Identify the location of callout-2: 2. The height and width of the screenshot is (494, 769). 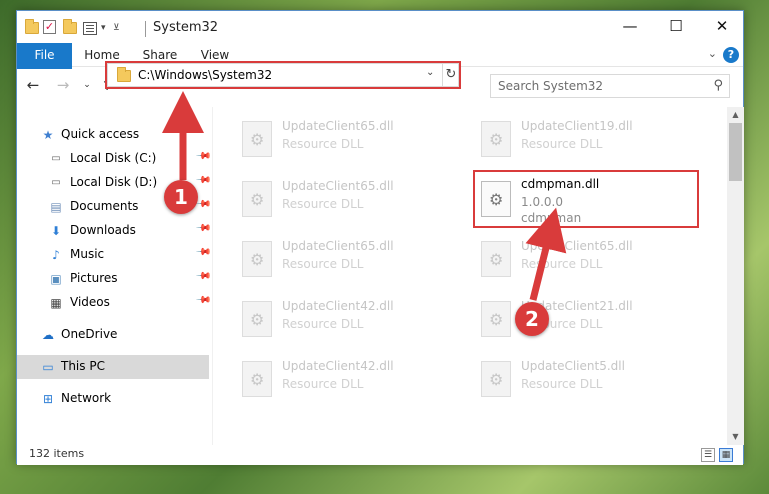
(532, 319).